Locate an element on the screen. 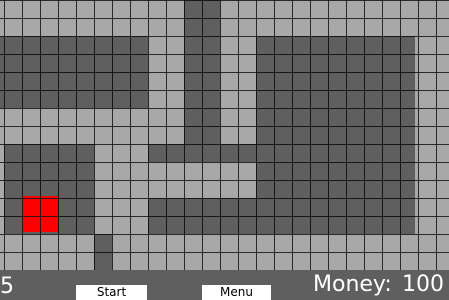 The height and width of the screenshot is (300, 449). start-button: Start is located at coordinates (111, 292).